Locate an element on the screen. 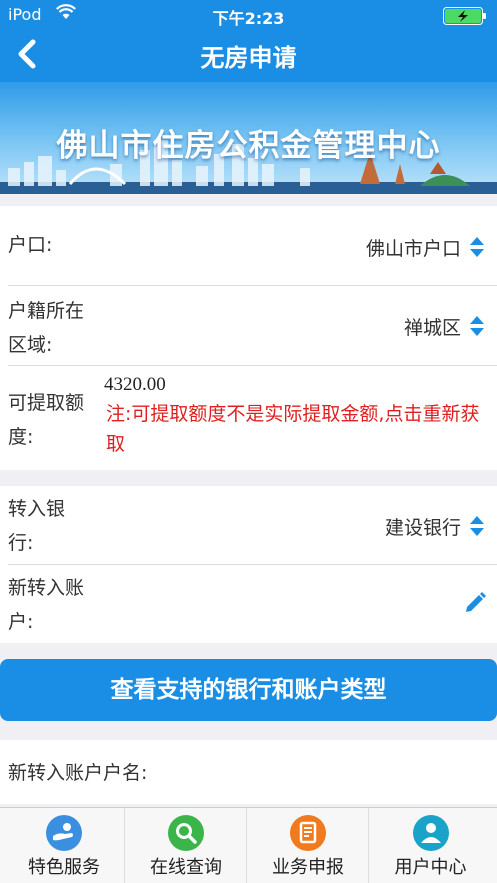  status-time: 下午2:23 is located at coordinates (248, 18).